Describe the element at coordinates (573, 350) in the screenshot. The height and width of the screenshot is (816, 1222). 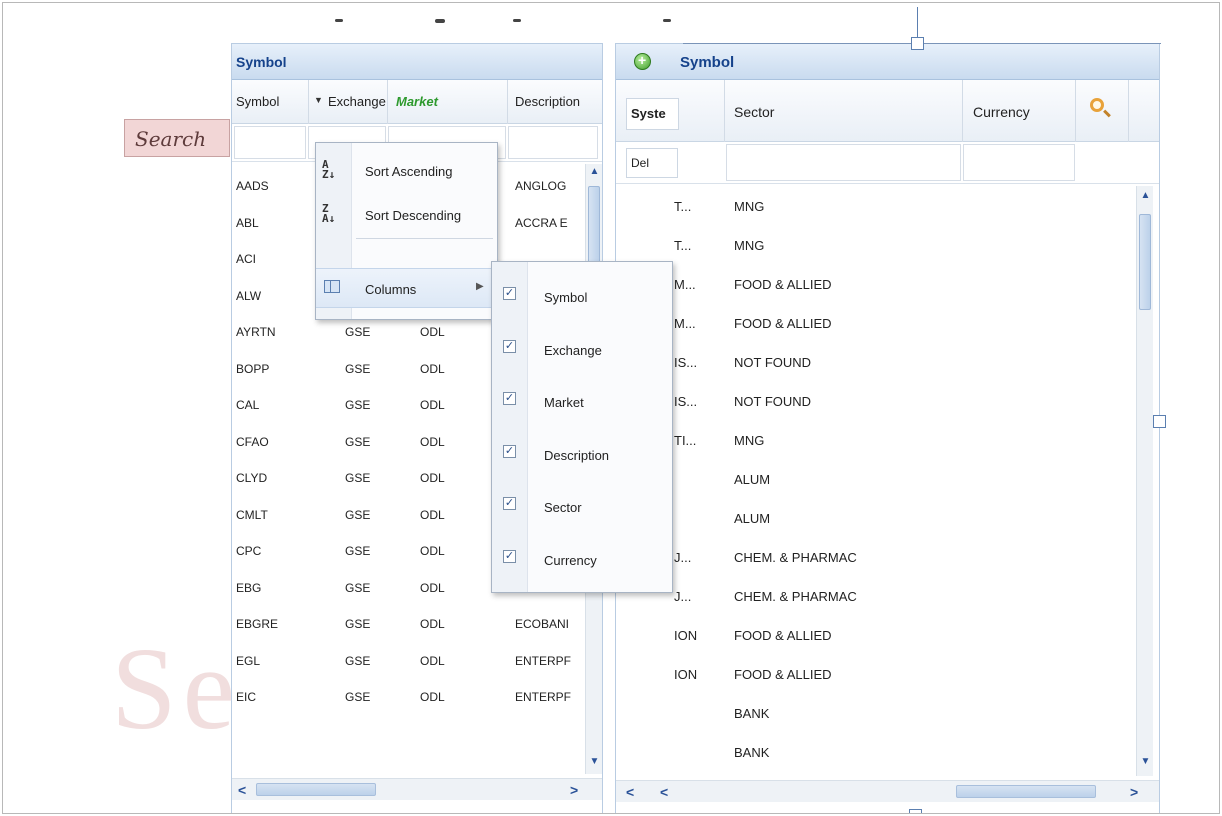
I see `submenu-item-label: Exchange` at that location.